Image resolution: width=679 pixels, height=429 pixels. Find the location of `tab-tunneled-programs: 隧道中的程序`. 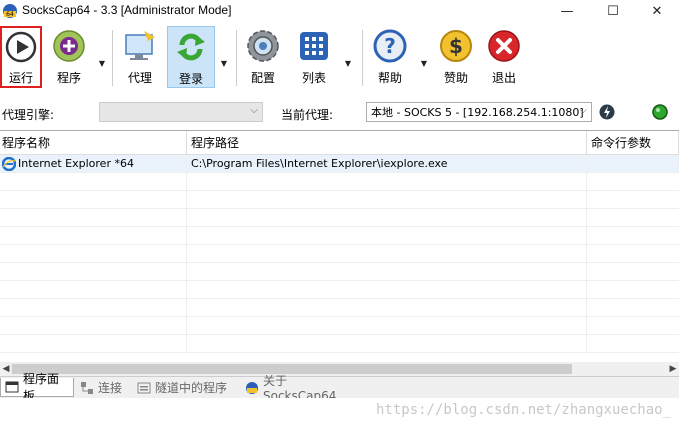

tab-tunneled-programs: 隧道中的程序 is located at coordinates (185, 387).